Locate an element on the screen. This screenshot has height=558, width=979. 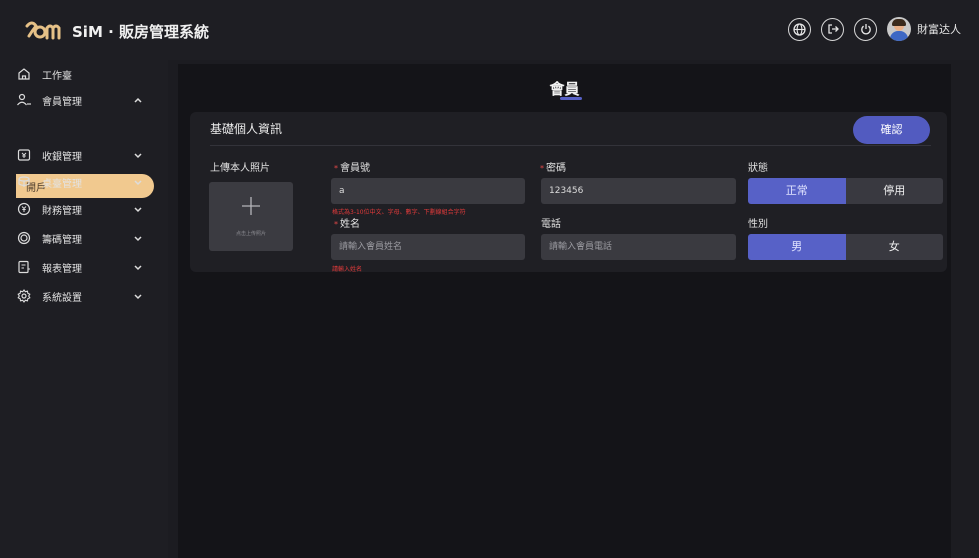
app-logo: SiM · 販房管理系統 is located at coordinates (116, 31).